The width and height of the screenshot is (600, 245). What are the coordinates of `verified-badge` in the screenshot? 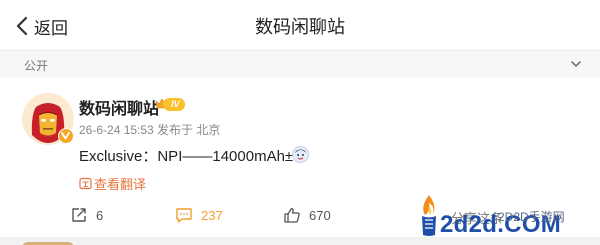 It's located at (66, 136).